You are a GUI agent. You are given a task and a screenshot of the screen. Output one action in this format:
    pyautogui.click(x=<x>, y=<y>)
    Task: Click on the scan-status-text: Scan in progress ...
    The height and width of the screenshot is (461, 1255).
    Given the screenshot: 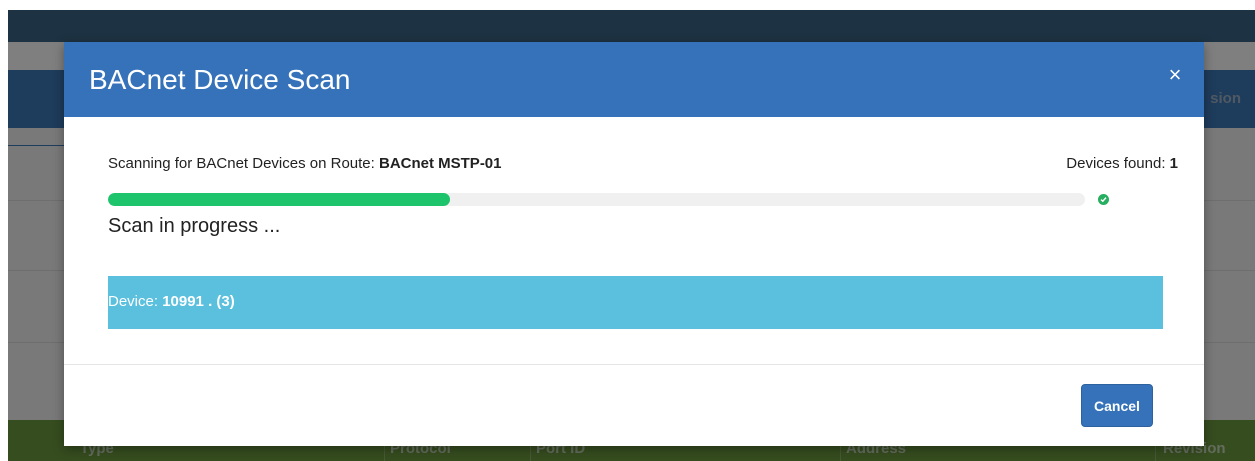 What is the action you would take?
    pyautogui.click(x=194, y=226)
    